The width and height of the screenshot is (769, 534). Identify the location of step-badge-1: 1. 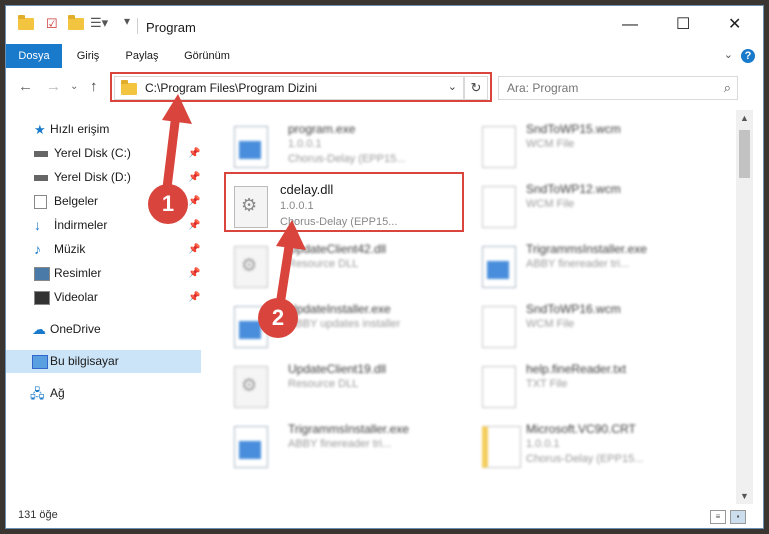
(168, 204).